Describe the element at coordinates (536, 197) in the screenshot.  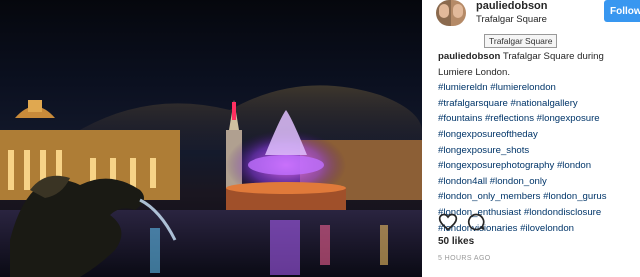
I see `hashtag-line: #london_only_members #london_gurus` at that location.